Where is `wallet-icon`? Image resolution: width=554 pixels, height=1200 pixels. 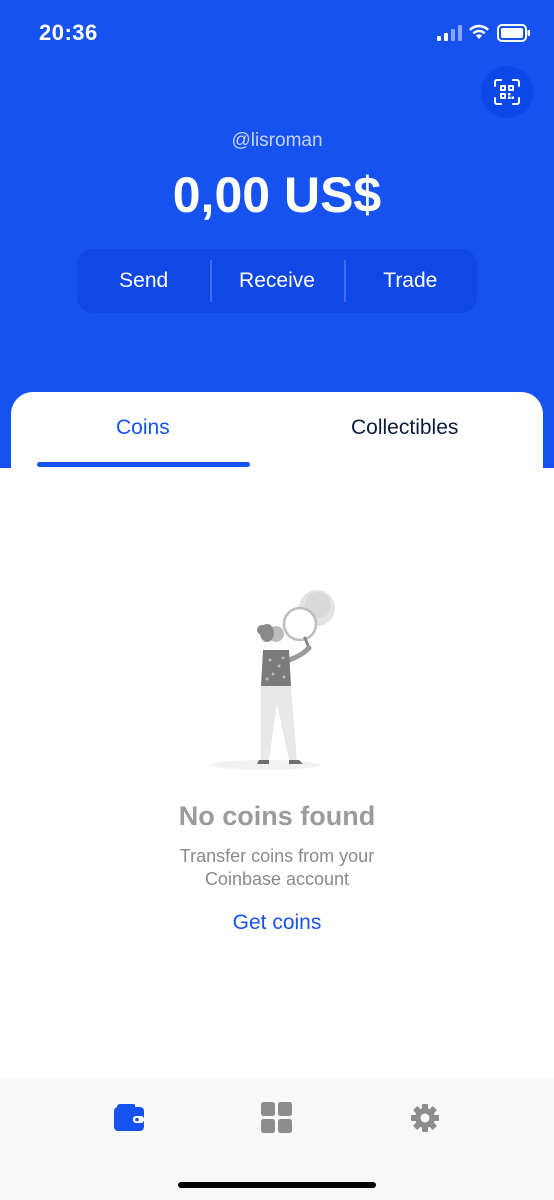
wallet-icon is located at coordinates (129, 1117).